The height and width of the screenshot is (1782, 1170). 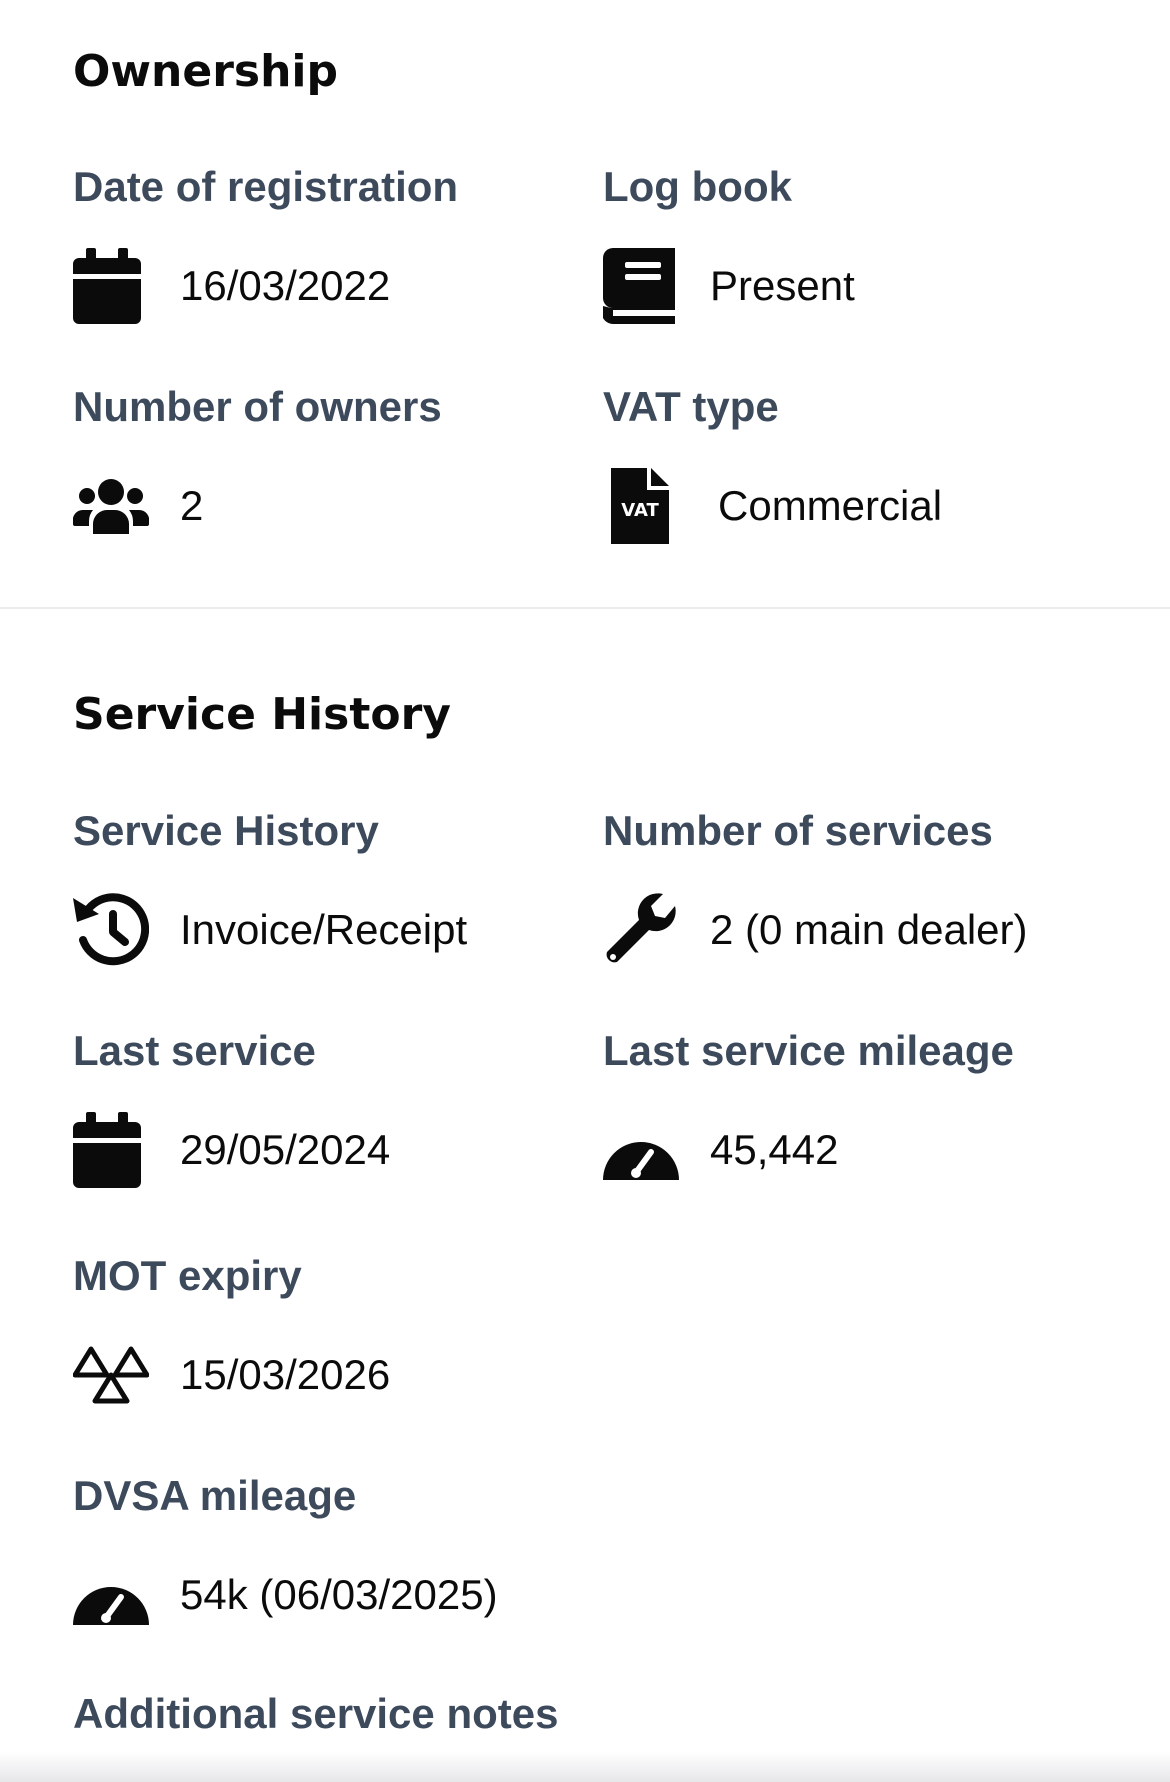 I want to click on mot-expiry-value: 15/03/2026, so click(x=285, y=1374).